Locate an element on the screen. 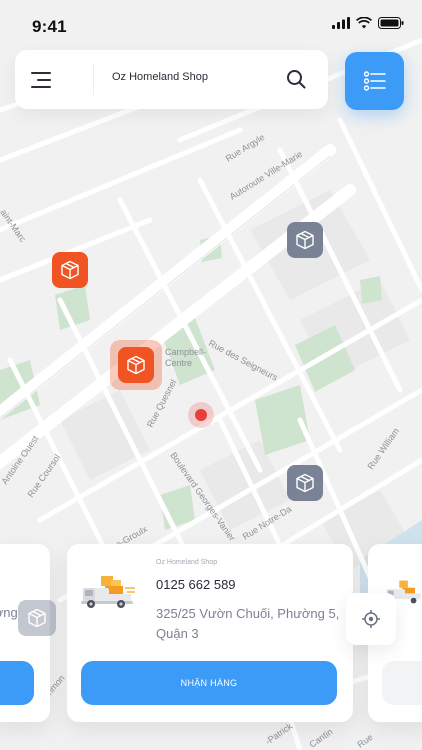 The image size is (422, 750). wifi-icon is located at coordinates (364, 23).